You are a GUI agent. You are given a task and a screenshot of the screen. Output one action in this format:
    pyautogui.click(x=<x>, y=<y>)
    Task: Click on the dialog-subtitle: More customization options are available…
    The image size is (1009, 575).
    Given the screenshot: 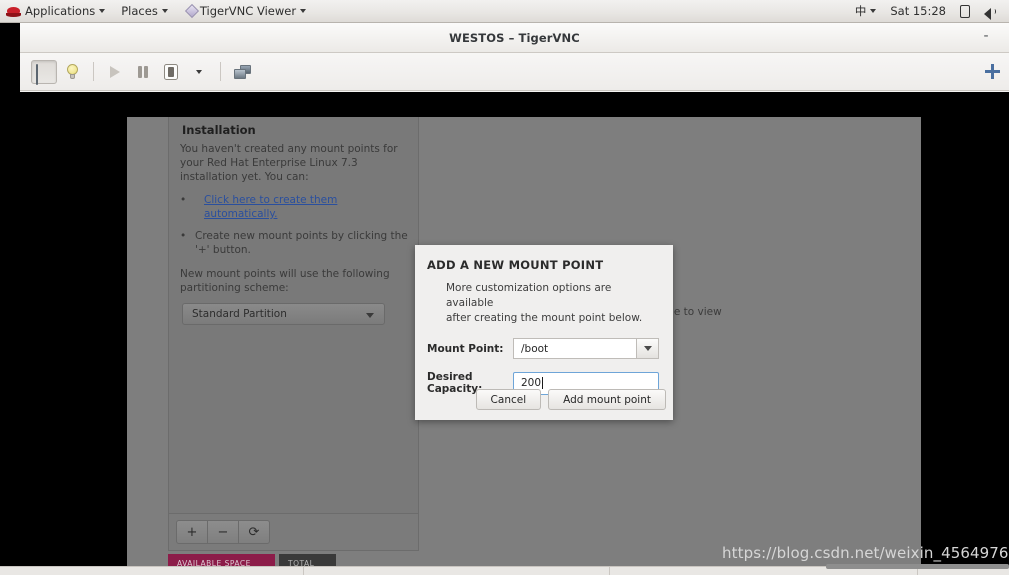 What is the action you would take?
    pyautogui.click(x=544, y=299)
    